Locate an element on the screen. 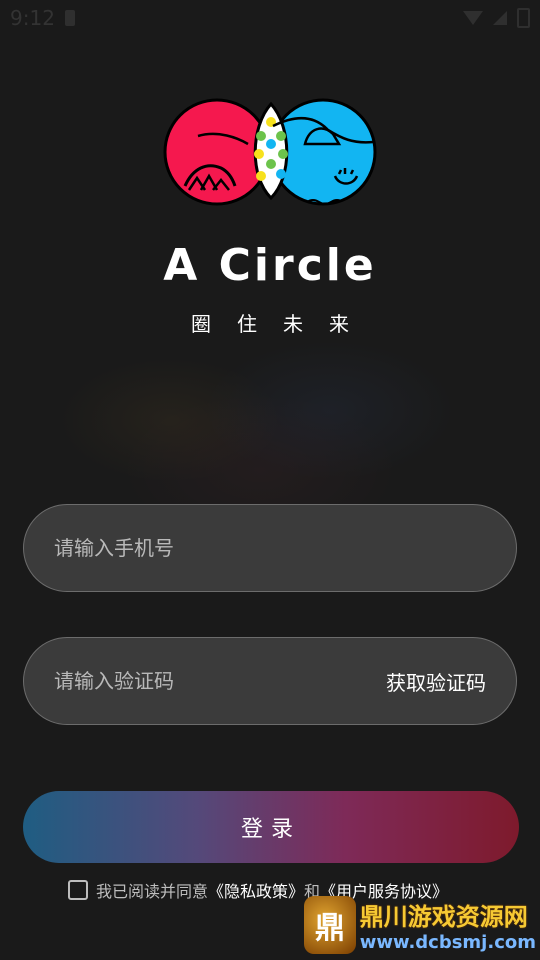 This screenshot has width=540, height=960. code-field: 获取验证码 is located at coordinates (270, 681).